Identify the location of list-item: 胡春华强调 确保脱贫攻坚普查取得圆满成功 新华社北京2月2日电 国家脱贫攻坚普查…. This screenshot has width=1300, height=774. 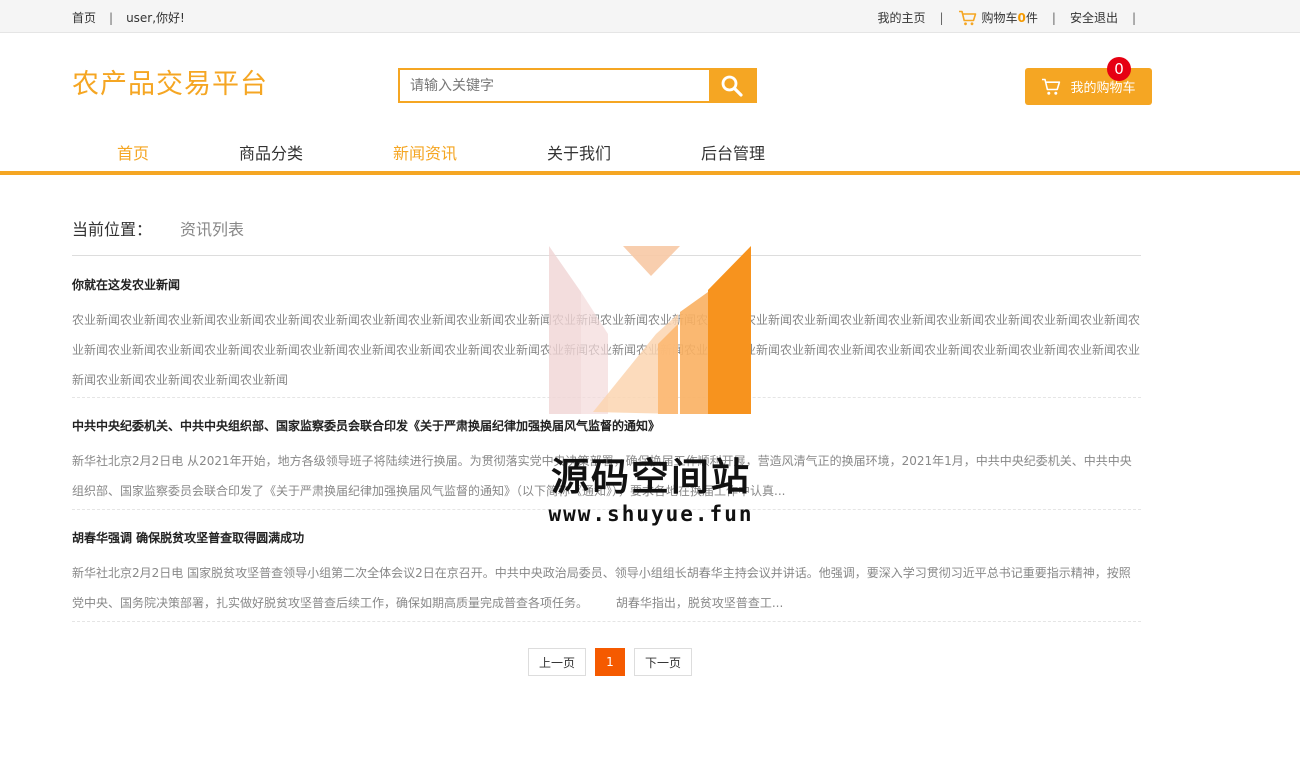
(606, 576).